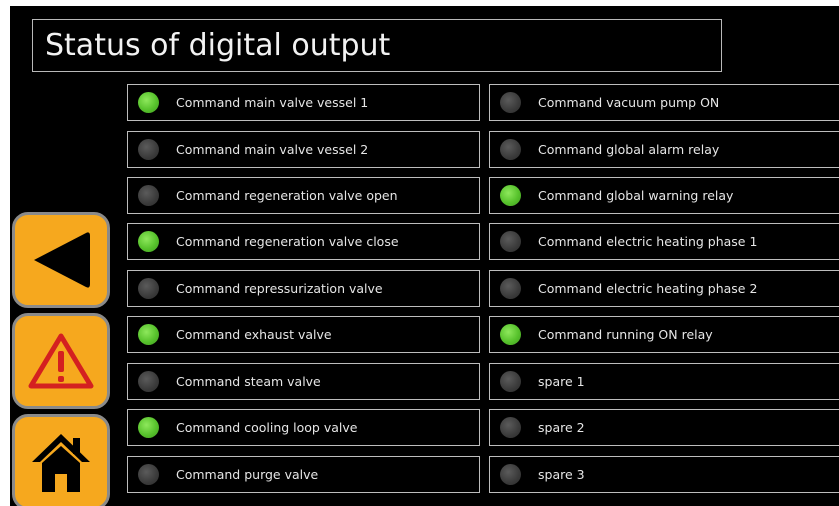  I want to click on output-row: Command regeneration valve open, so click(303, 195).